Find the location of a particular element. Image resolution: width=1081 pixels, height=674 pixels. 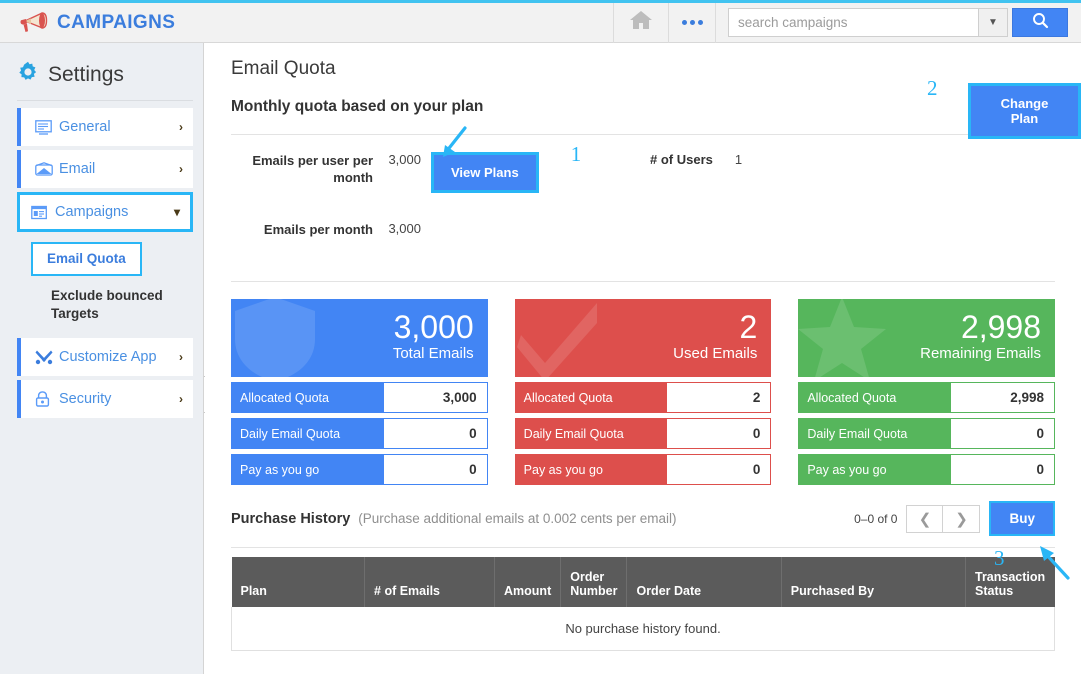

home-button is located at coordinates (640, 22).